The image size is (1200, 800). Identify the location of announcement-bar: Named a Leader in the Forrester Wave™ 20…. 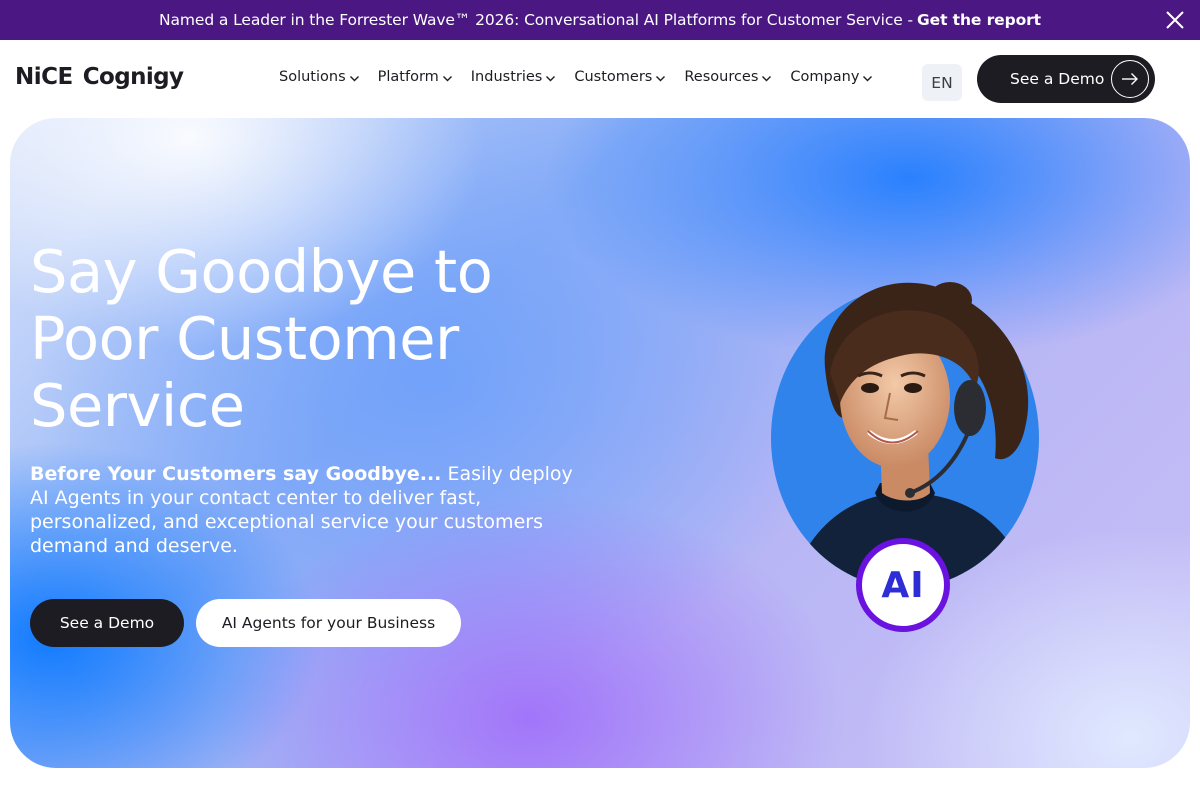
(600, 20).